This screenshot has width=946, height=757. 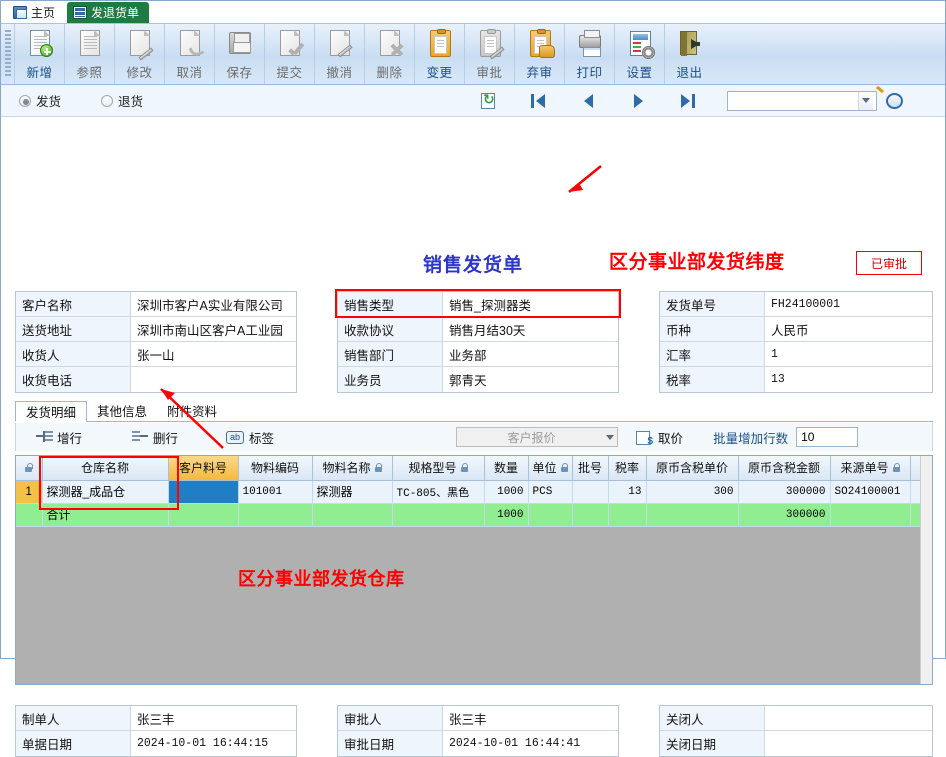 What do you see at coordinates (20, 12) in the screenshot?
I see `home-icon` at bounding box center [20, 12].